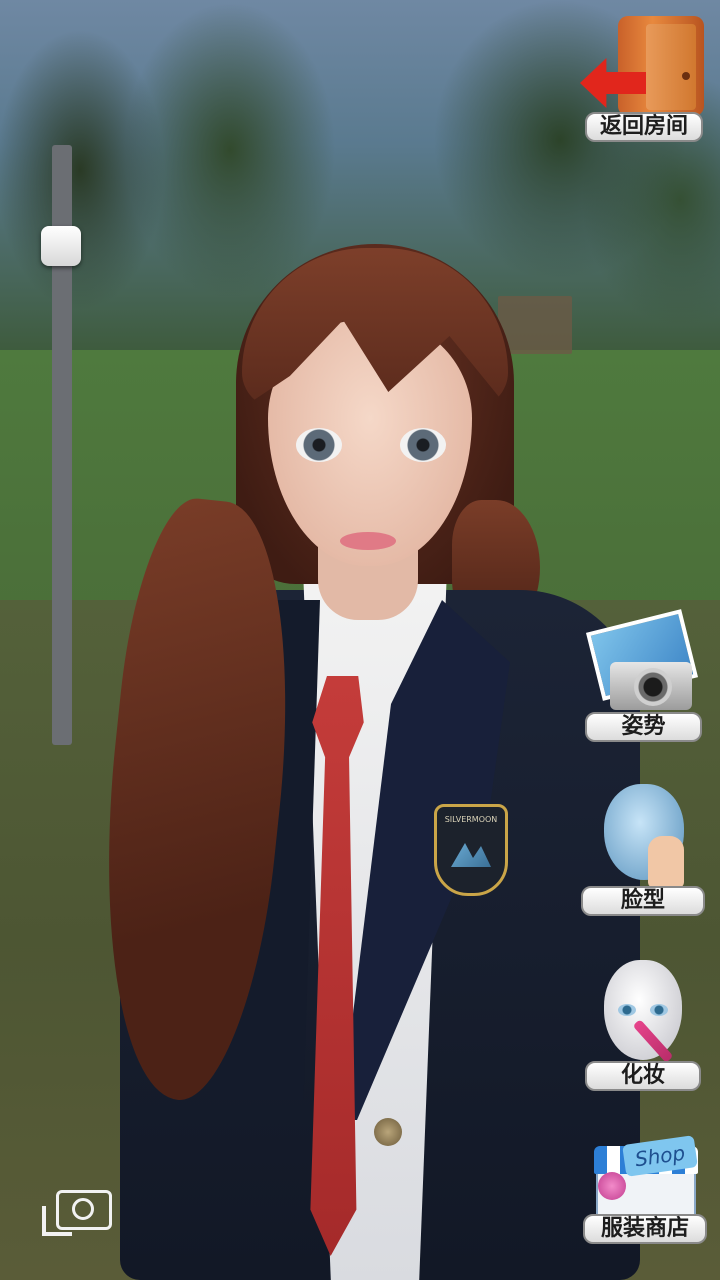 Image resolution: width=720 pixels, height=1280 pixels. I want to click on lips, so click(368, 541).